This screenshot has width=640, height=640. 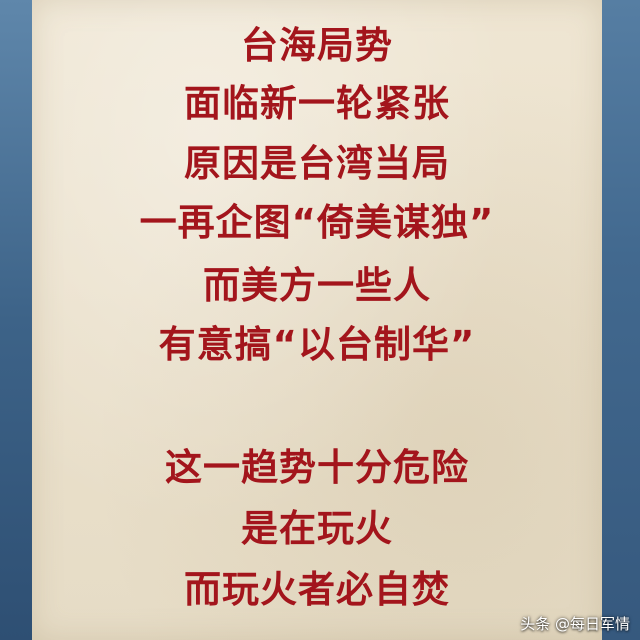 I want to click on poem-line-7: 这一趋势十分危险, so click(x=317, y=467).